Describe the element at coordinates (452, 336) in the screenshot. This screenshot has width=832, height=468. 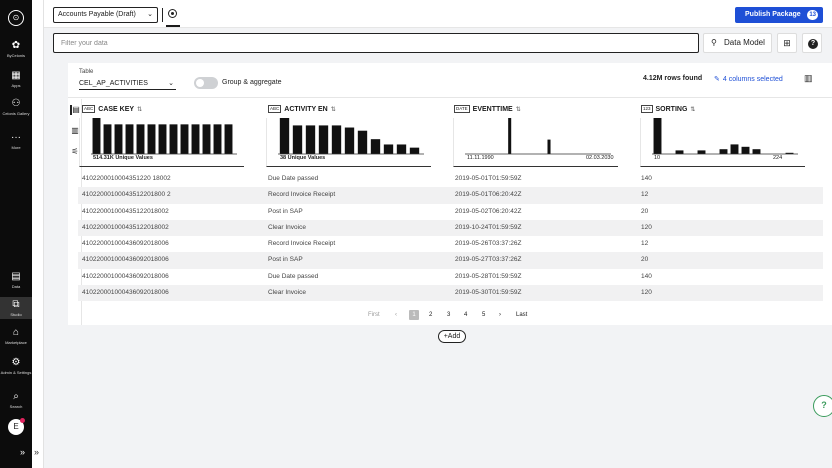
I see `add-button: +Add` at that location.